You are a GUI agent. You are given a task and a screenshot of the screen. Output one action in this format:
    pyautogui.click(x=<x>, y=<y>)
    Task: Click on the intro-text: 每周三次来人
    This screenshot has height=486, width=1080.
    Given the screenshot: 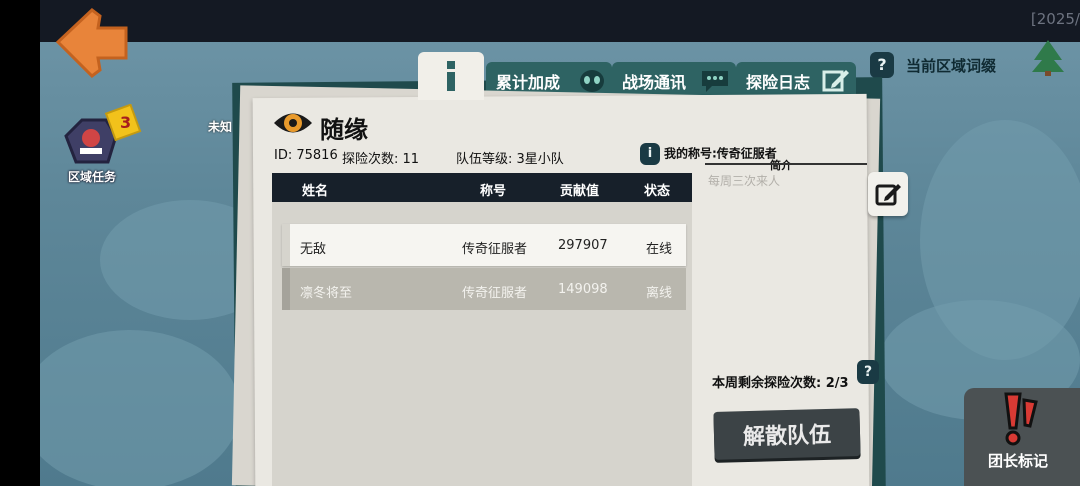 What is the action you would take?
    pyautogui.click(x=744, y=181)
    